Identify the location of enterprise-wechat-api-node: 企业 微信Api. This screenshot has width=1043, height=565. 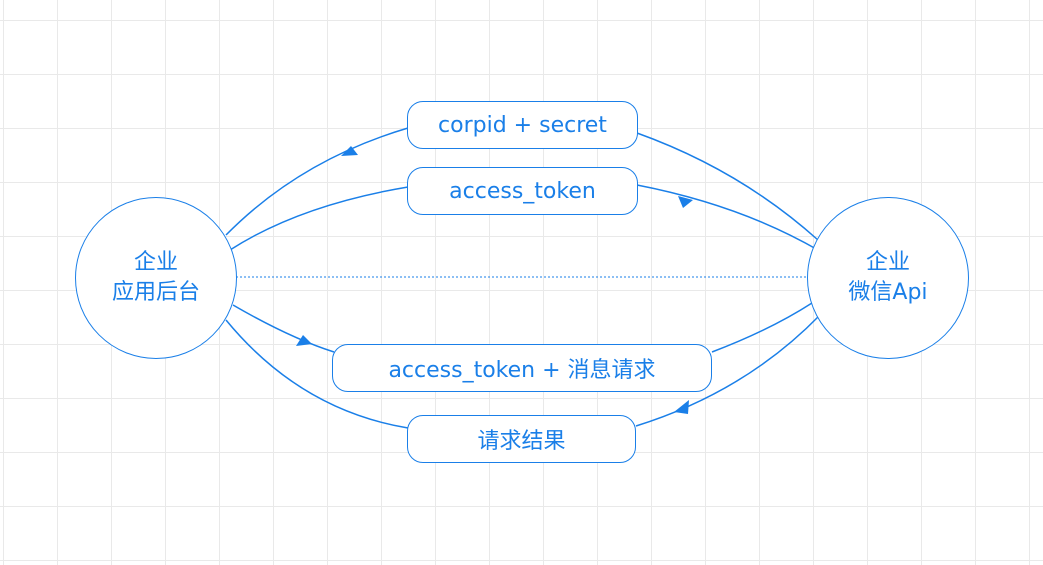
(888, 278).